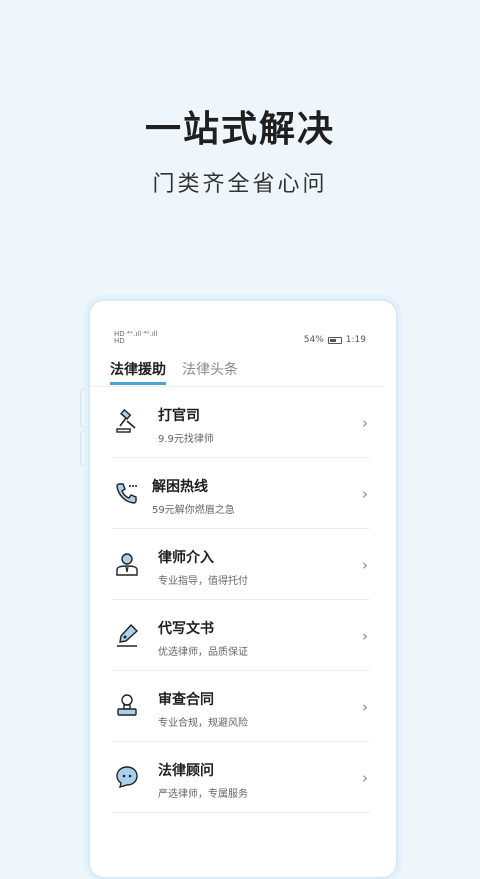  What do you see at coordinates (186, 558) in the screenshot?
I see `service-title: 律师介入` at bounding box center [186, 558].